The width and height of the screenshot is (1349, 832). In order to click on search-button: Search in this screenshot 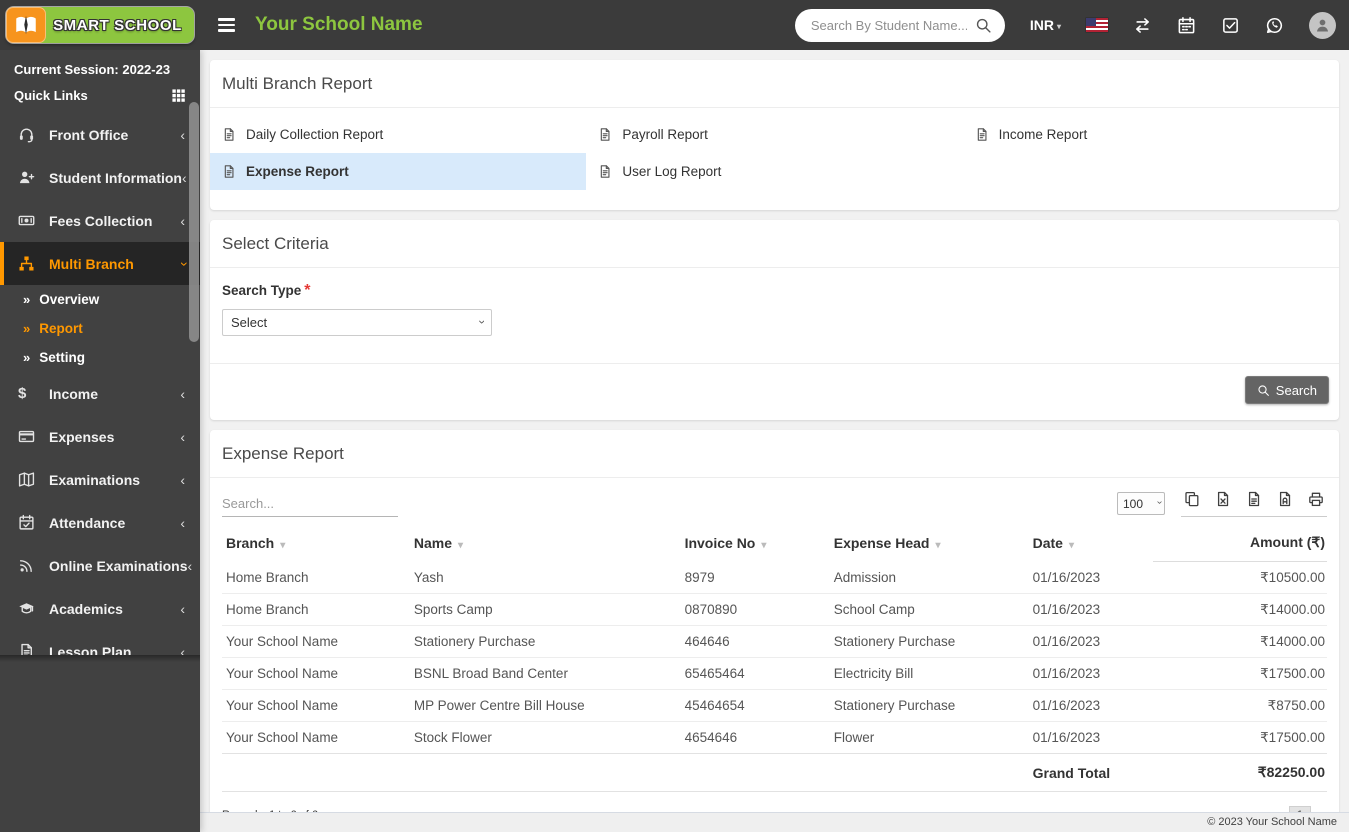, I will do `click(1286, 390)`.